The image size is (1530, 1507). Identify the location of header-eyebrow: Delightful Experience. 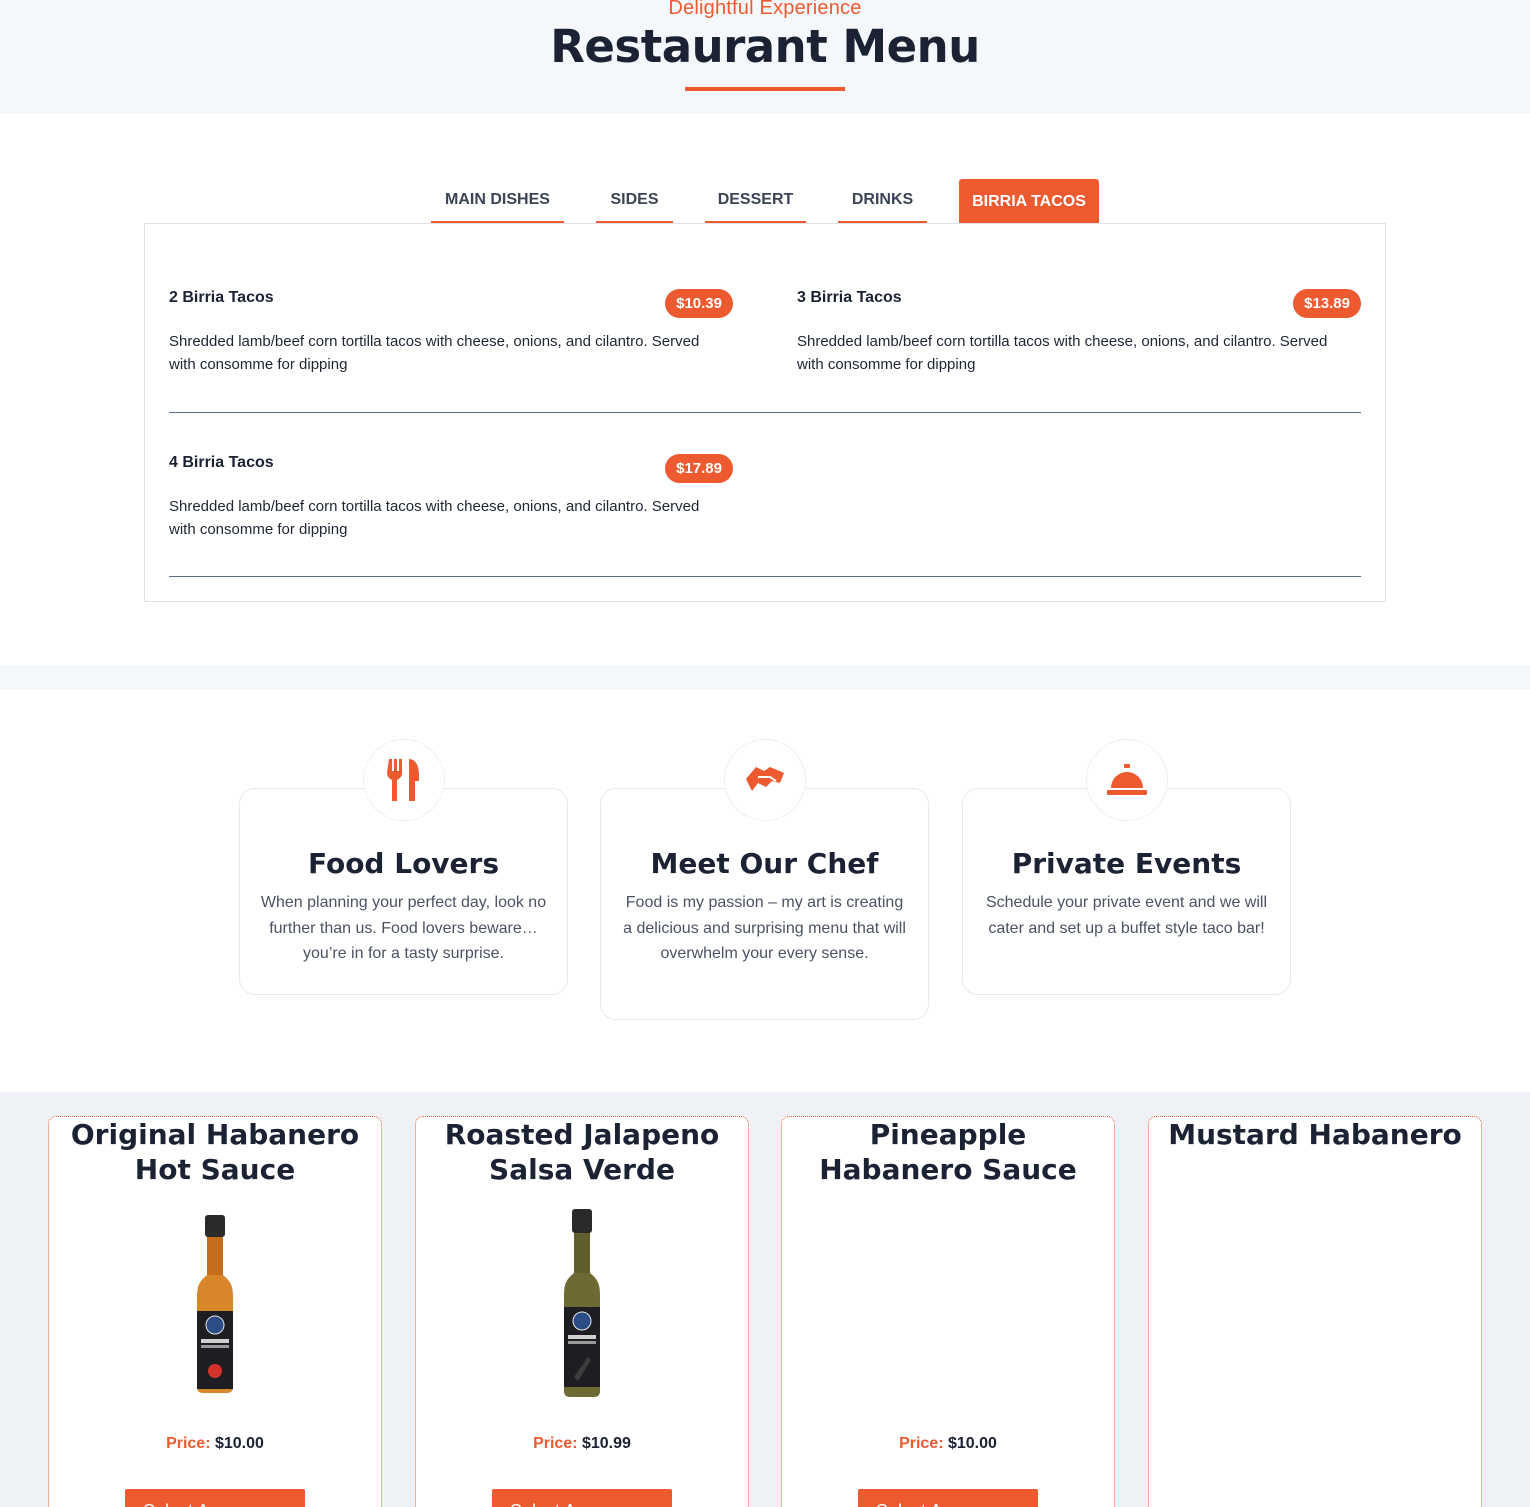
(765, 9).